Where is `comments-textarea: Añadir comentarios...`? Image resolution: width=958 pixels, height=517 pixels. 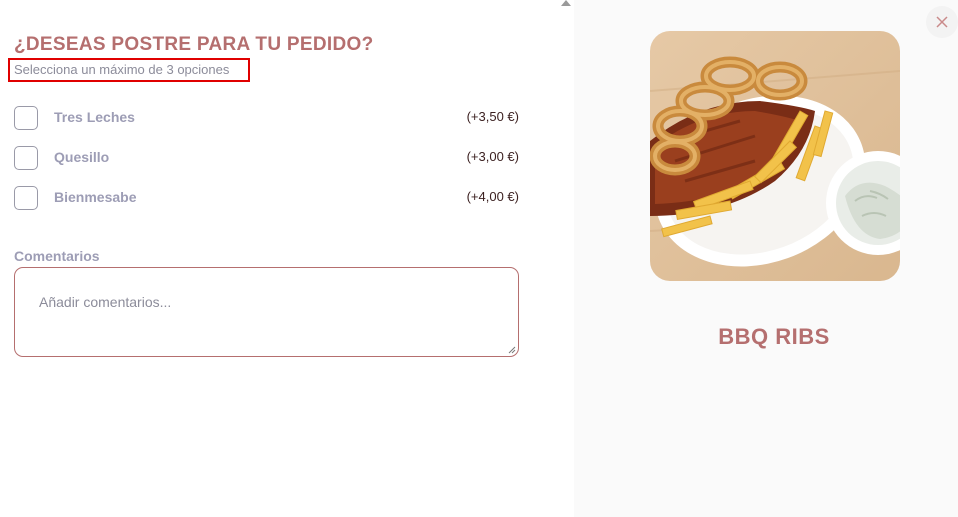
comments-textarea: Añadir comentarios... is located at coordinates (266, 312).